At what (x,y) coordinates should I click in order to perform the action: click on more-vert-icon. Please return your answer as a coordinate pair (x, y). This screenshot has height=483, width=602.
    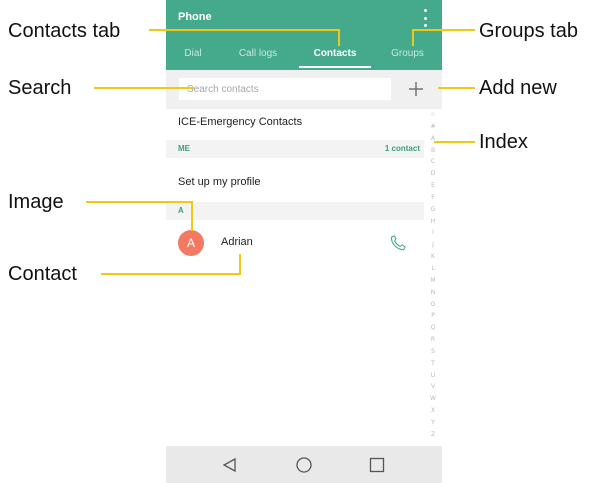
    Looking at the image, I should click on (425, 18).